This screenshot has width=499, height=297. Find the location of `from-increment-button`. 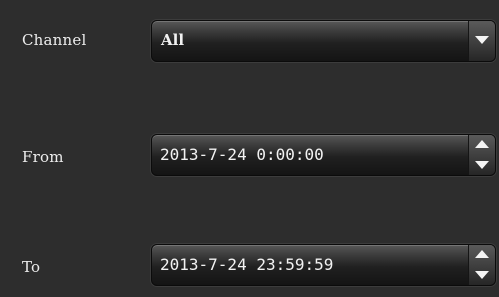

from-increment-button is located at coordinates (482, 145).